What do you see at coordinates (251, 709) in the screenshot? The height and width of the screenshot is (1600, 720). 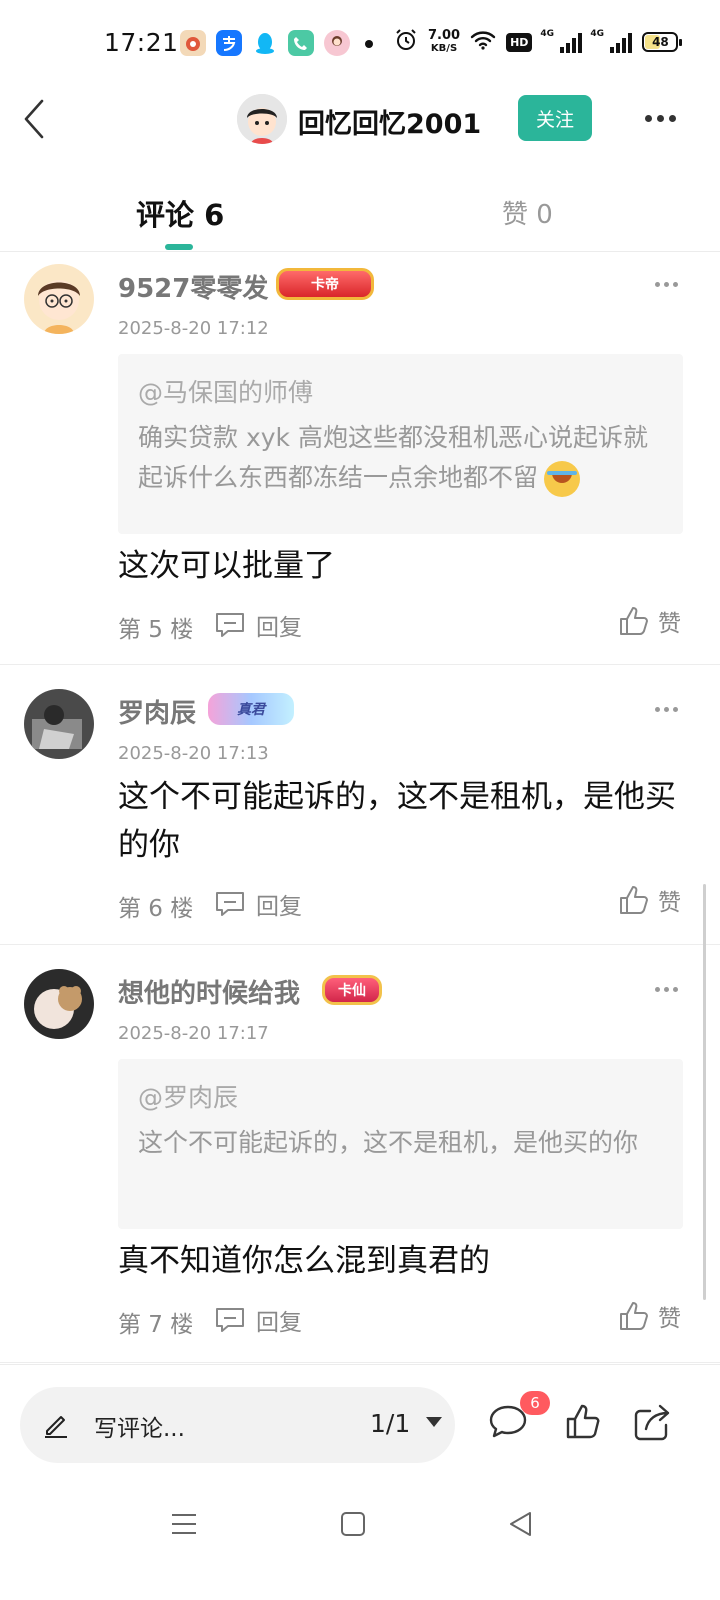 I see `rank-badge: 真君` at bounding box center [251, 709].